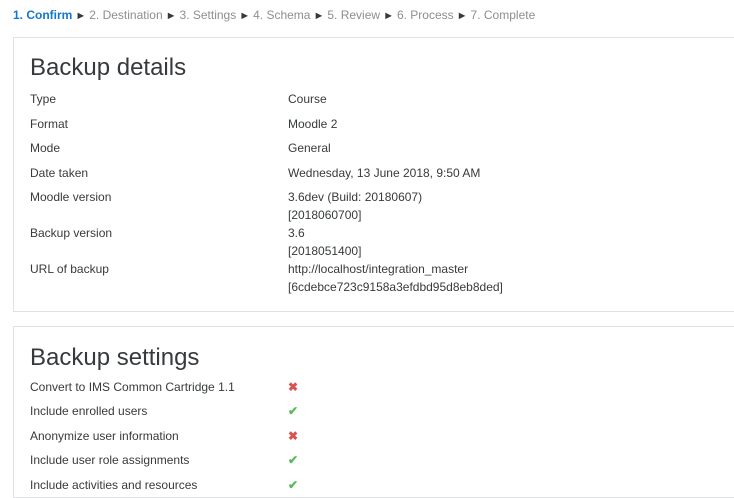  What do you see at coordinates (325, 215) in the screenshot?
I see `detail-value-line: [2018060700]` at bounding box center [325, 215].